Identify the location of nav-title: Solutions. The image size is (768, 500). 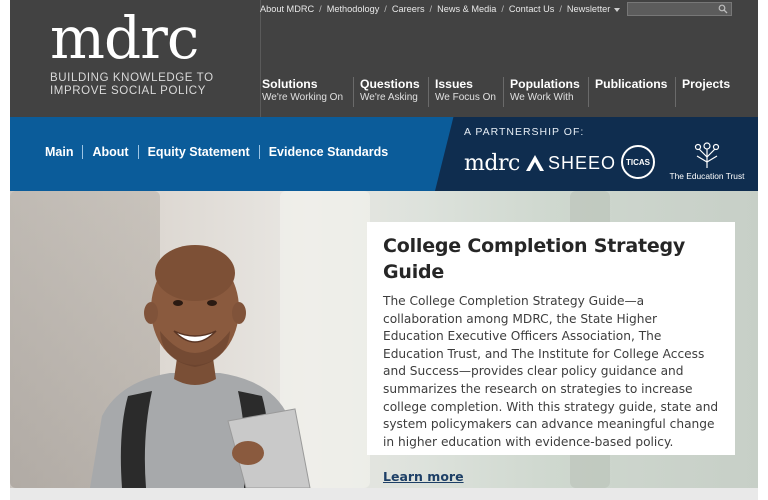
(290, 84).